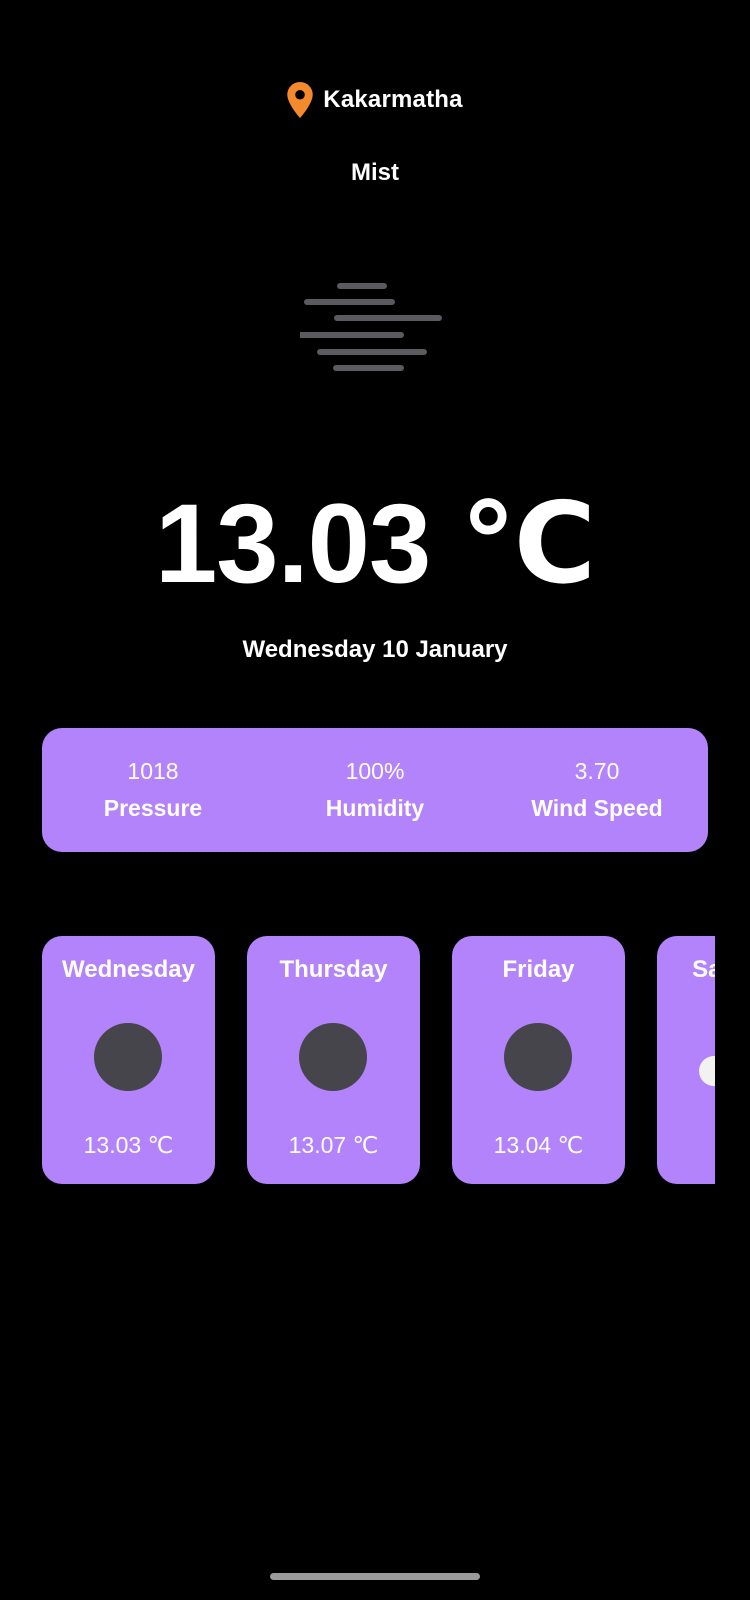 This screenshot has width=750, height=1600. Describe the element at coordinates (538, 1145) in the screenshot. I see `forecast-temp: 13.04 ℃` at that location.